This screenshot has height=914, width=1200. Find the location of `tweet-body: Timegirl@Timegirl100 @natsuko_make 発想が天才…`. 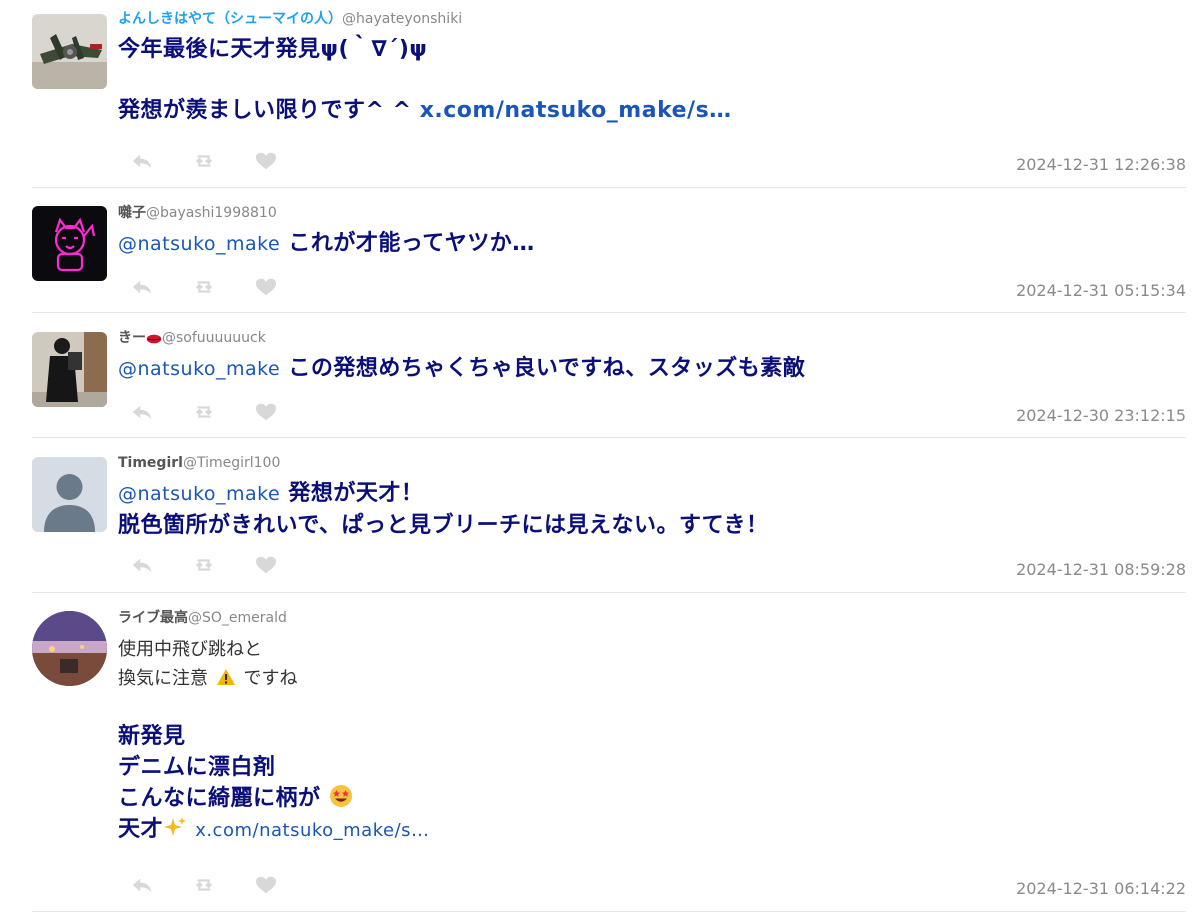

tweet-body: Timegirl@Timegirl100 @natsuko_make 発想が天才… is located at coordinates (652, 489).